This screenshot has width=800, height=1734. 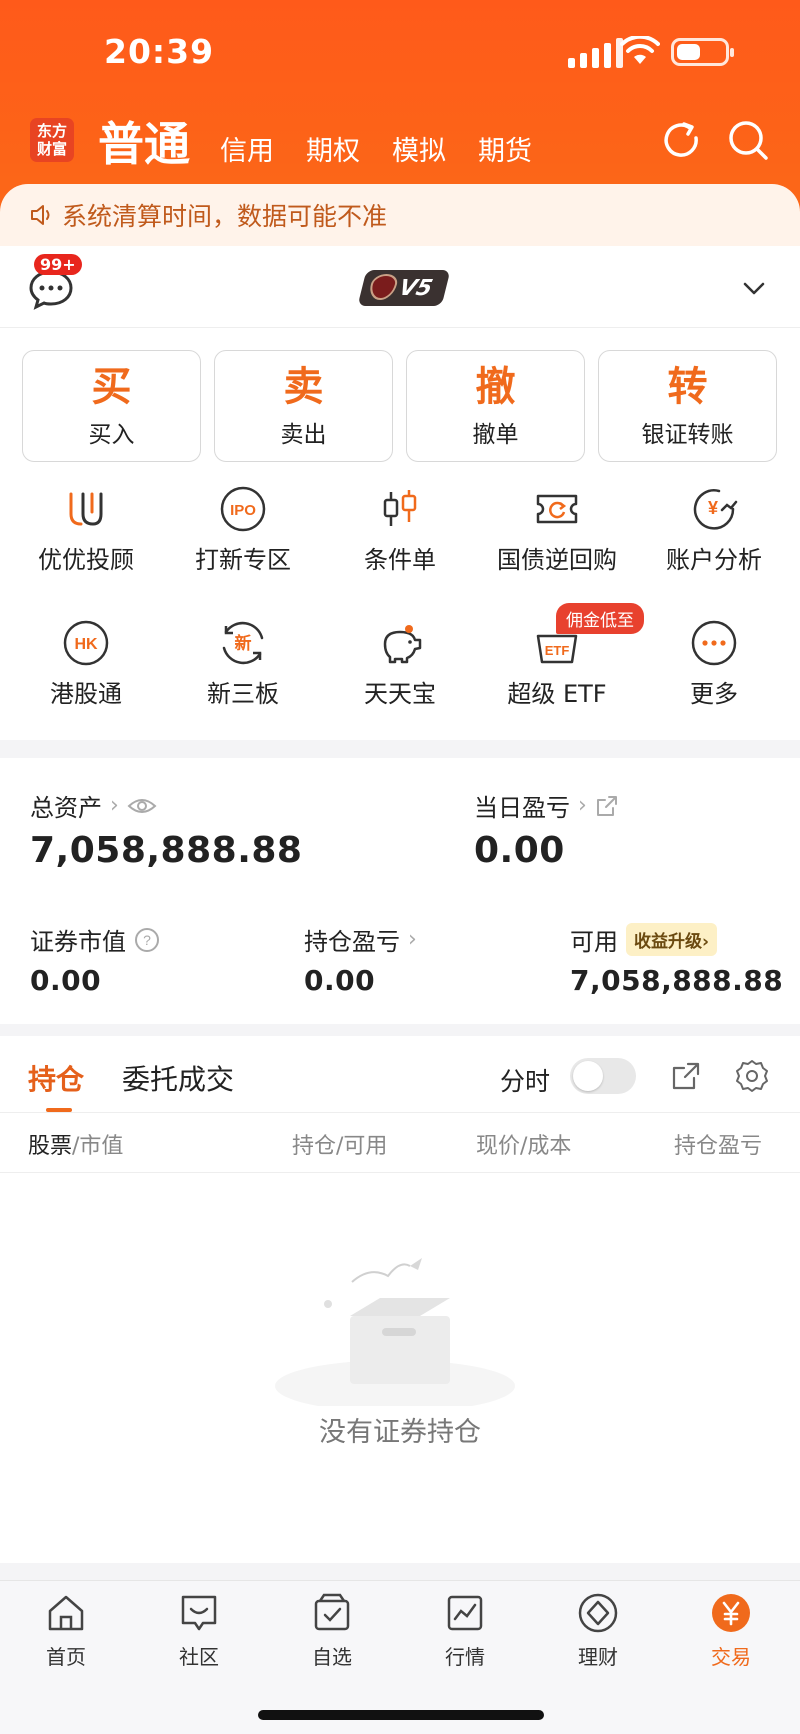 I want to click on hk-icon: HK, so click(x=86, y=643).